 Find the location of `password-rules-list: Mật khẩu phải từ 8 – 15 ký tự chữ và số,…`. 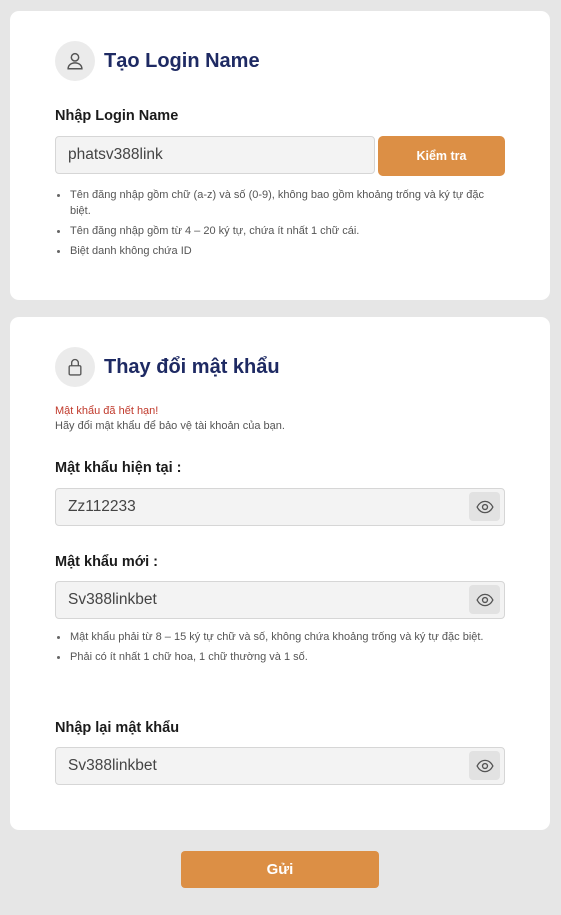

password-rules-list: Mật khẩu phải từ 8 – 15 ký tự chữ và số,… is located at coordinates (280, 649).